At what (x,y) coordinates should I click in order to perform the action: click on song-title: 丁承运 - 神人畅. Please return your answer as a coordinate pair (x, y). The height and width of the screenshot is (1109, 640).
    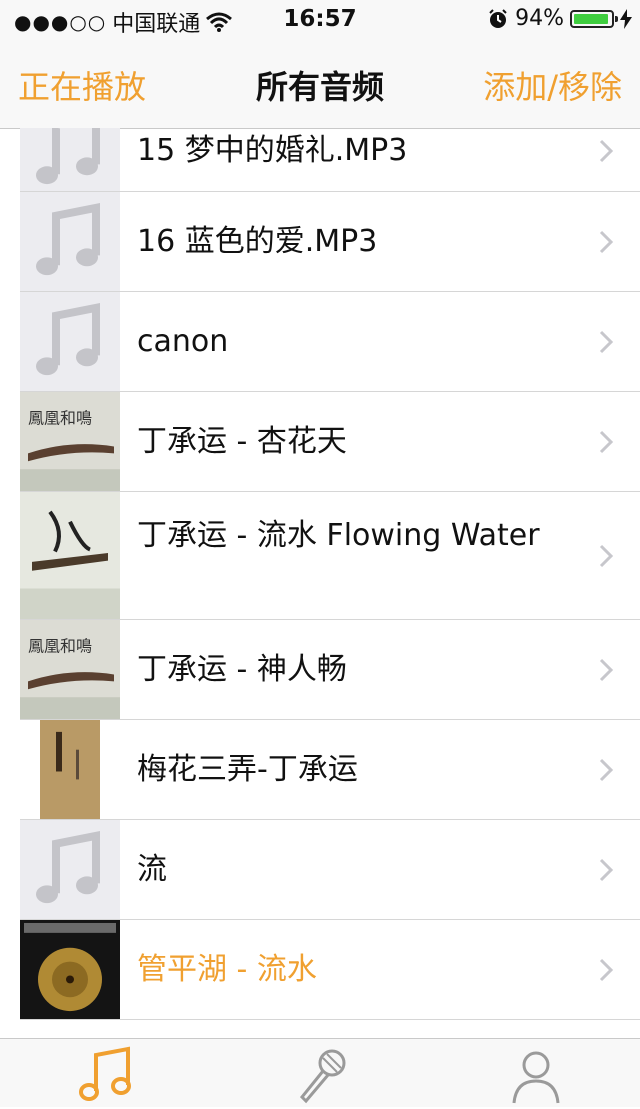
    Looking at the image, I should click on (242, 669).